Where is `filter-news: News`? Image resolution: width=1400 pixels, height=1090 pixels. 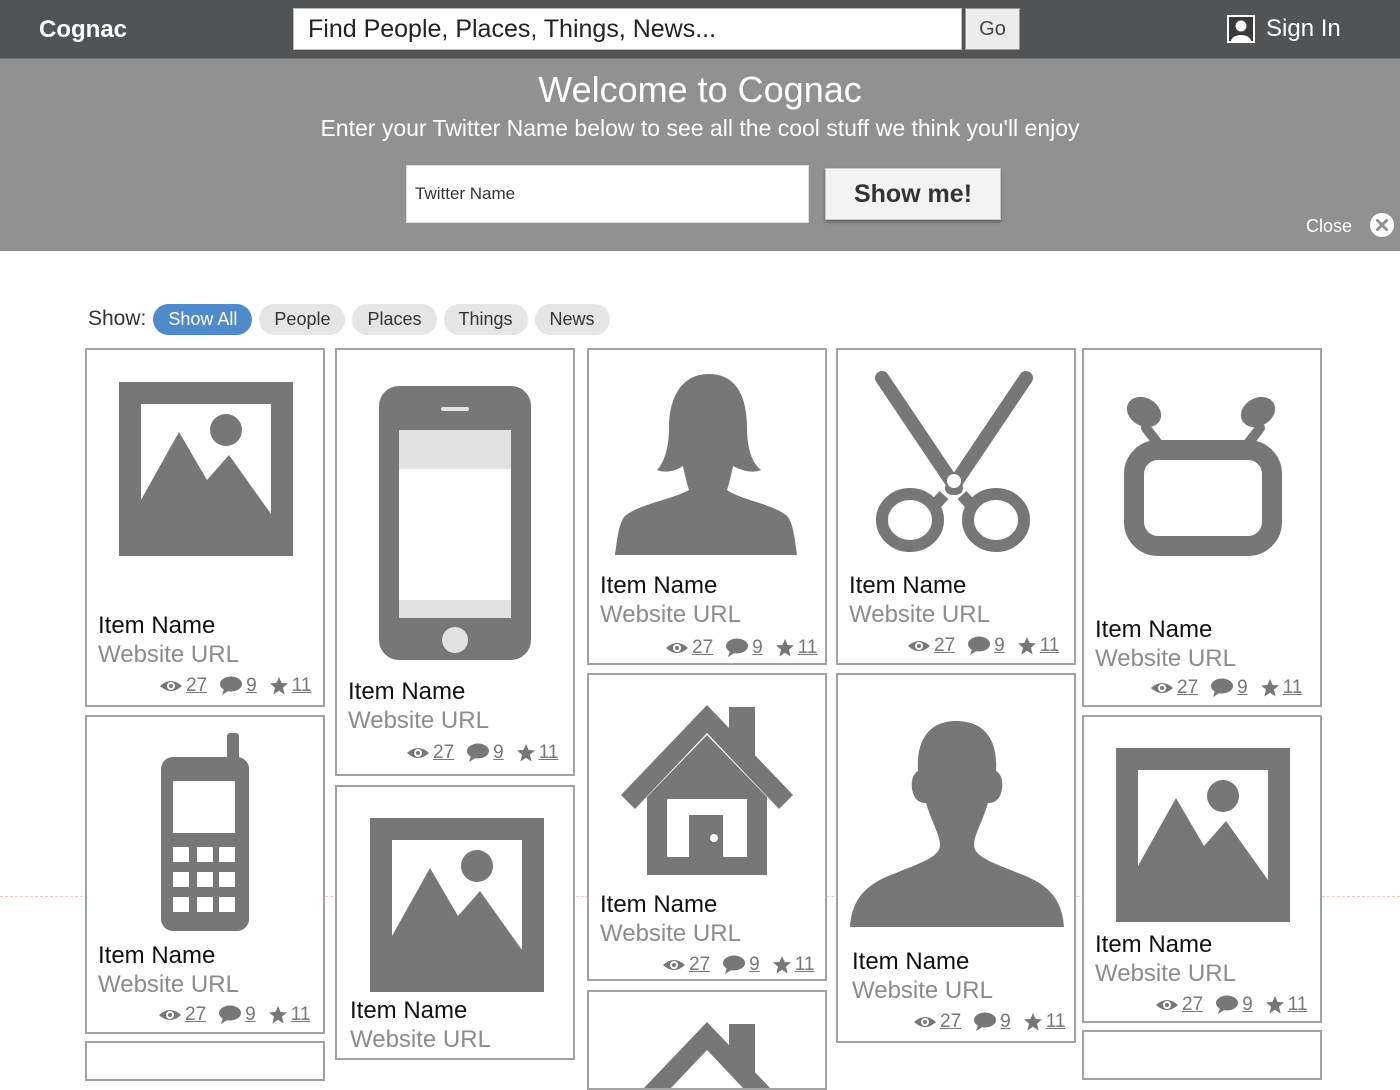 filter-news: News is located at coordinates (572, 319).